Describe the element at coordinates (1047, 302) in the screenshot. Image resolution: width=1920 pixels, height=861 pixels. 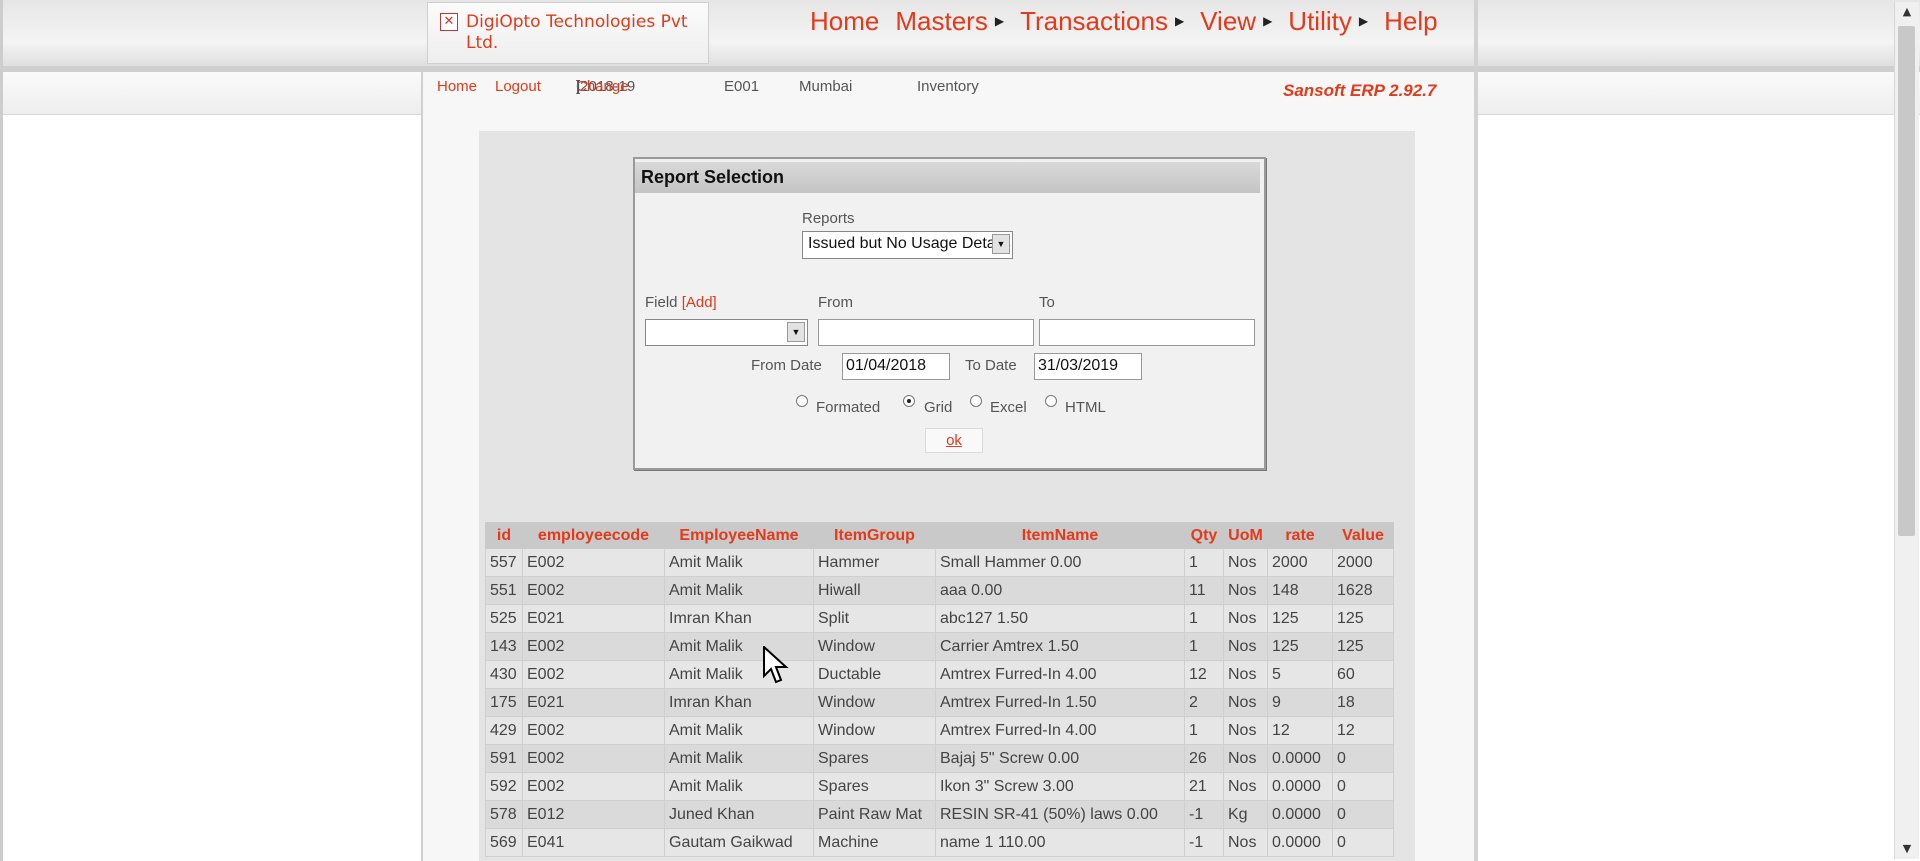
I see `to-label: To` at that location.